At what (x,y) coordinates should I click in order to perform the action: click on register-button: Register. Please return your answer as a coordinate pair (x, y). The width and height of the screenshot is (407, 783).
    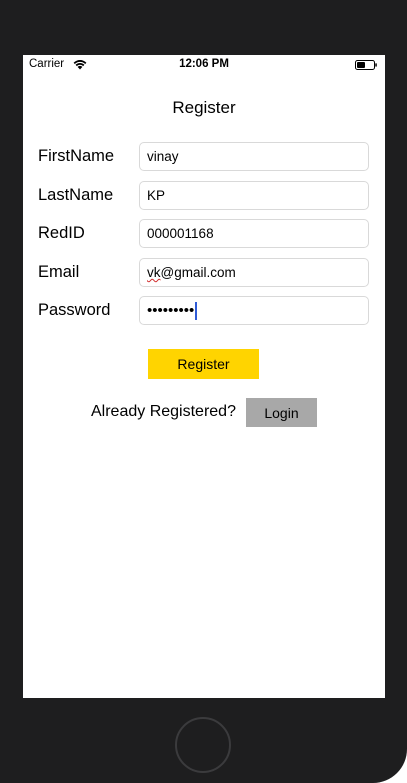
    Looking at the image, I should click on (203, 364).